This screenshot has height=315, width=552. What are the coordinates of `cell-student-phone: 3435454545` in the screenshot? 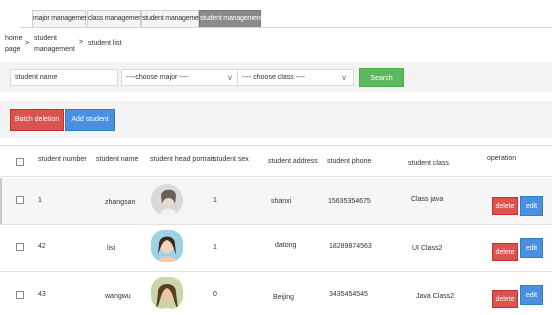 It's located at (348, 294).